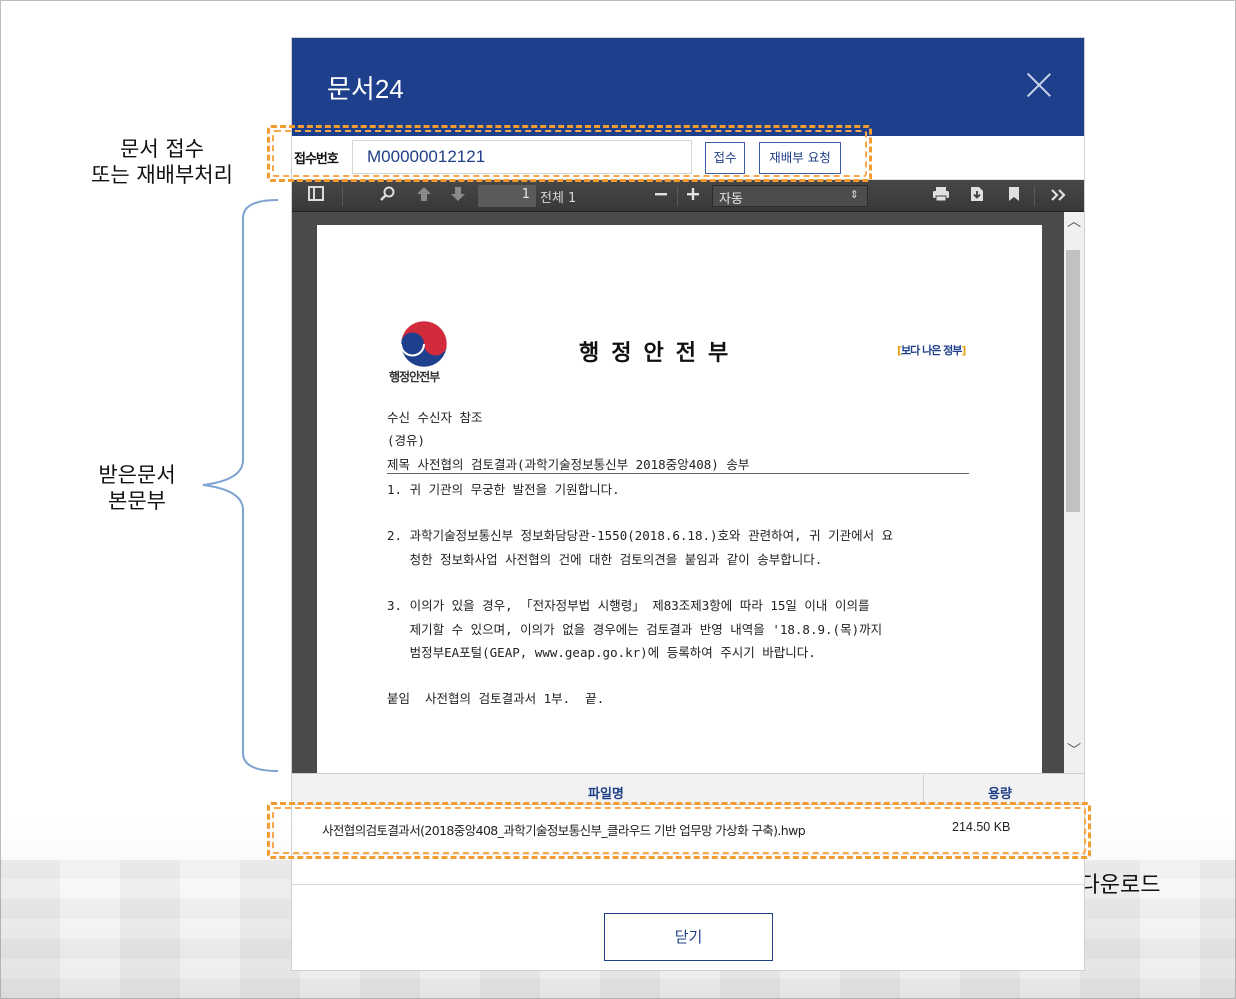 The width and height of the screenshot is (1236, 999). What do you see at coordinates (679, 830) in the screenshot?
I see `attachment-highlight-box` at bounding box center [679, 830].